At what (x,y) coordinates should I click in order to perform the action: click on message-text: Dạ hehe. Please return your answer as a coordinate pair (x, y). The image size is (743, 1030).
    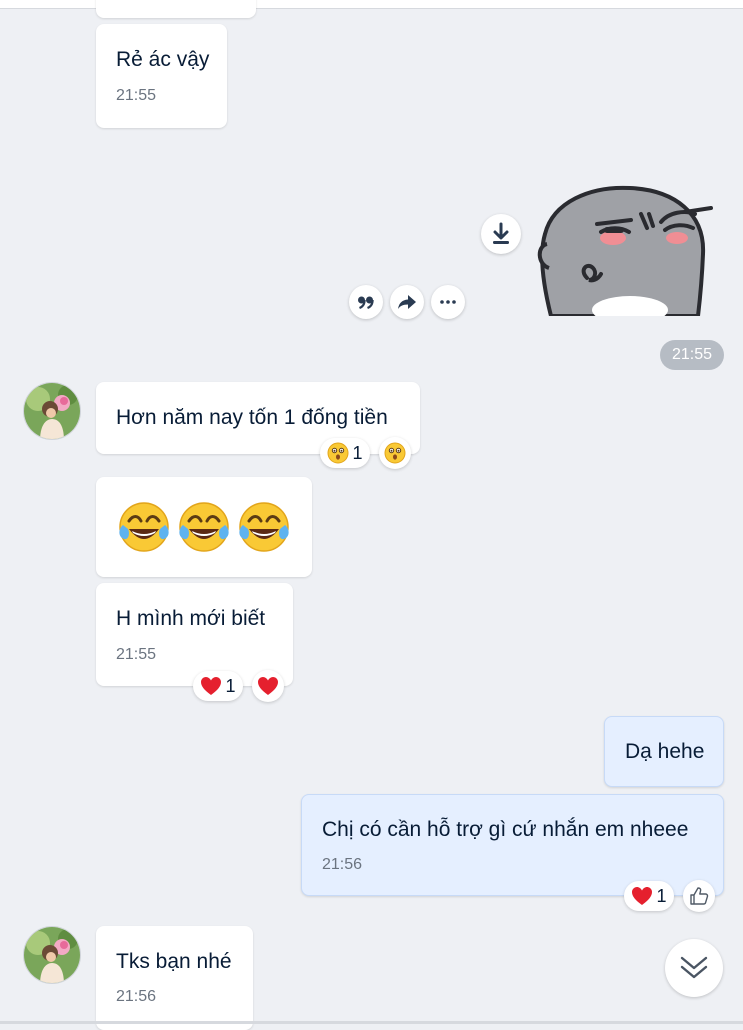
    Looking at the image, I should click on (665, 751).